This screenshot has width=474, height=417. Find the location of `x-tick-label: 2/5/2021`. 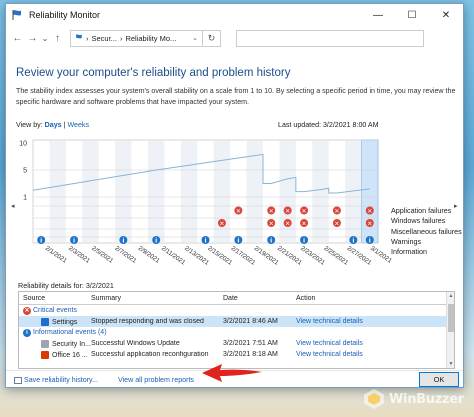

x-tick-label: 2/5/2021 is located at coordinates (102, 255).